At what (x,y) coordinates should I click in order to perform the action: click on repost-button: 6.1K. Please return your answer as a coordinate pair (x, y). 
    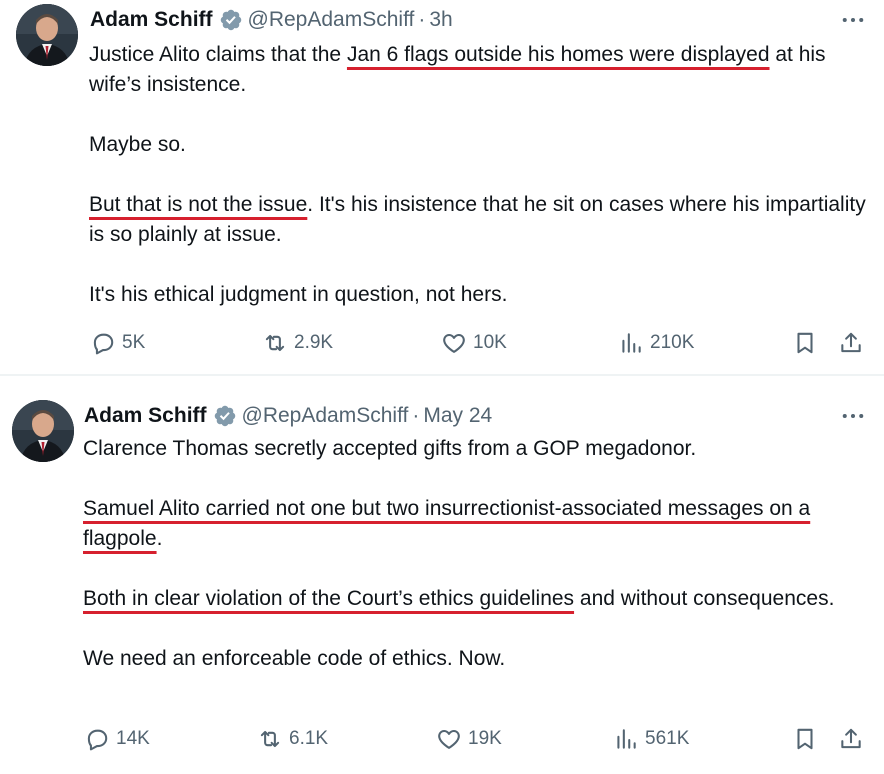
    Looking at the image, I should click on (292, 739).